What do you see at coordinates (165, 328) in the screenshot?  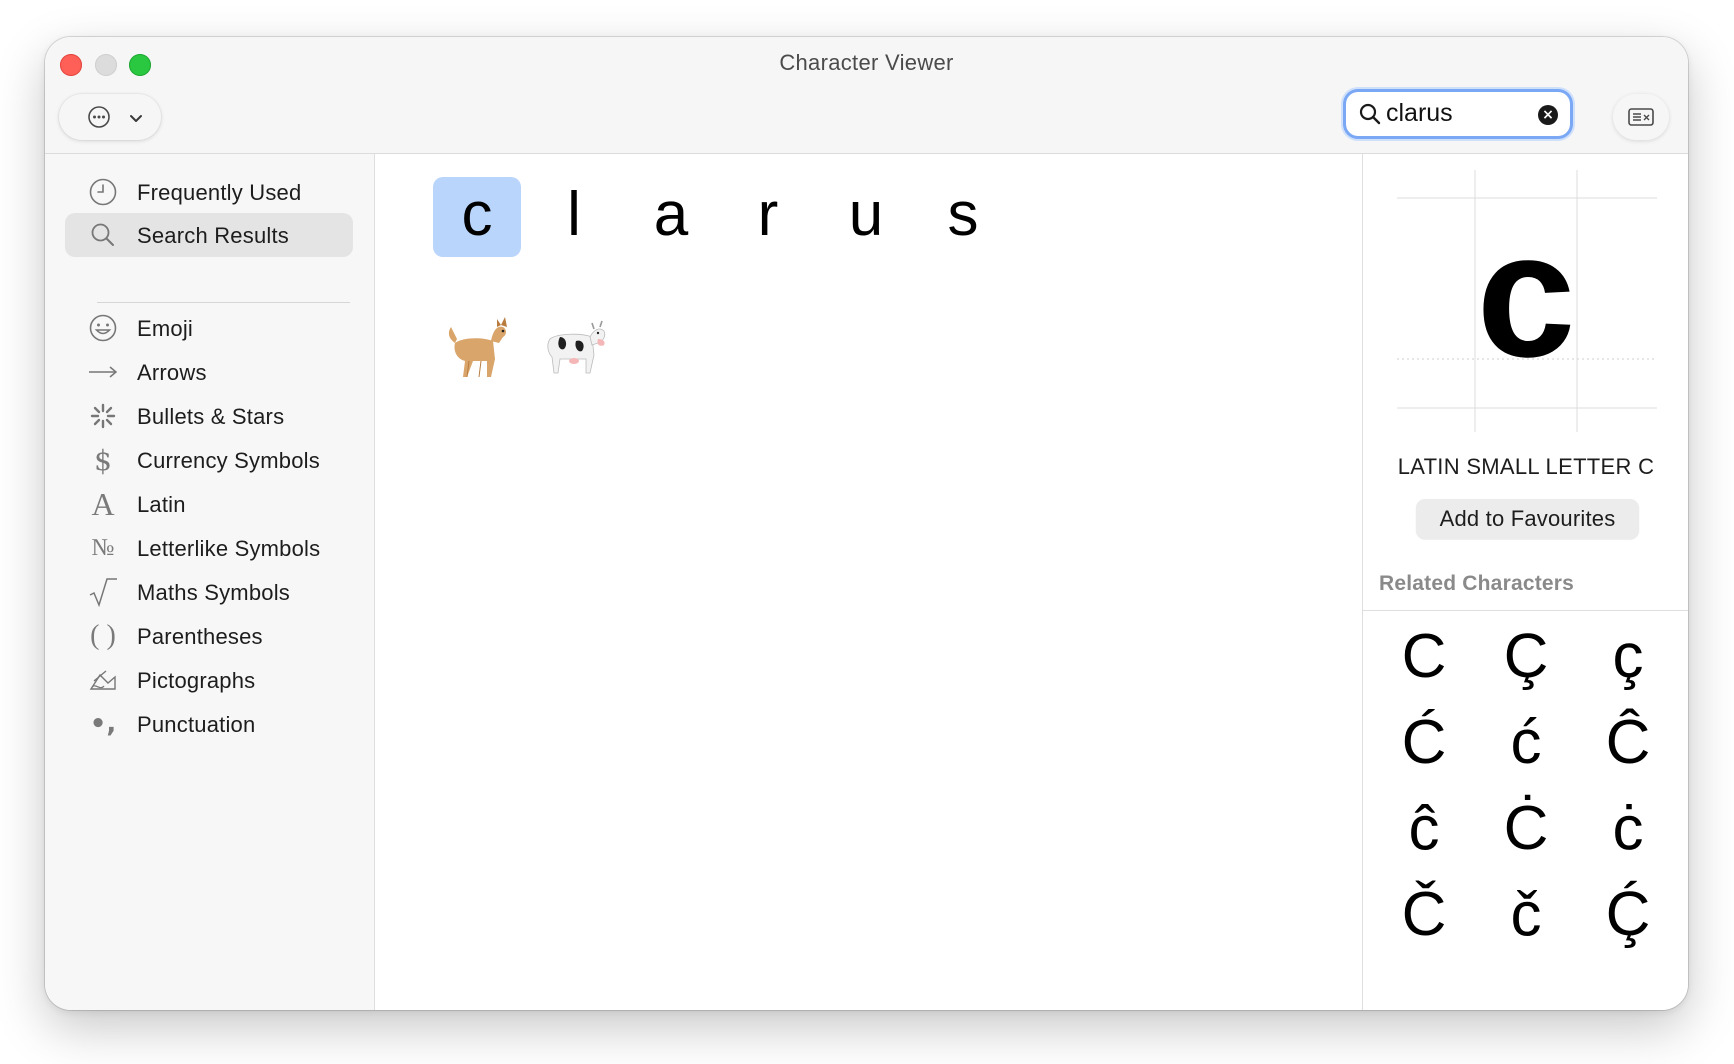 I see `sidebar-item-label: Emoji` at bounding box center [165, 328].